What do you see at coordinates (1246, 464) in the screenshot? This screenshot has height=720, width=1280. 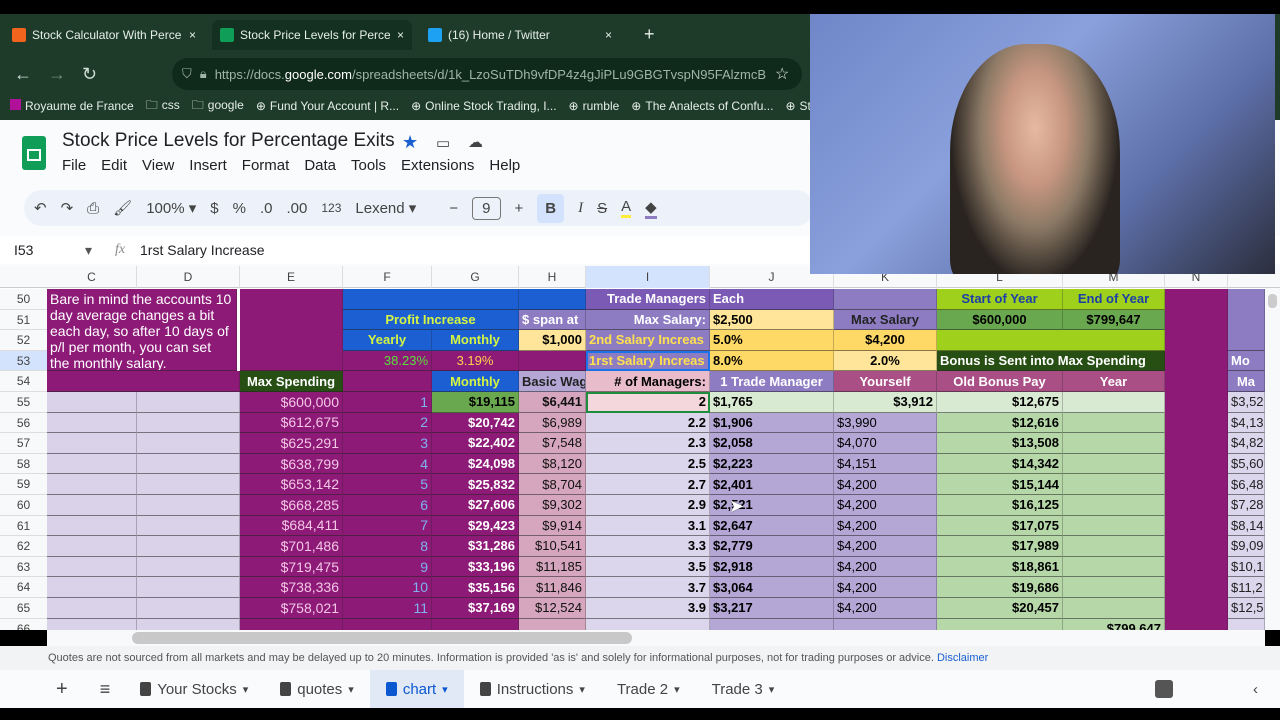 I see `overflow-cell: $5,60` at bounding box center [1246, 464].